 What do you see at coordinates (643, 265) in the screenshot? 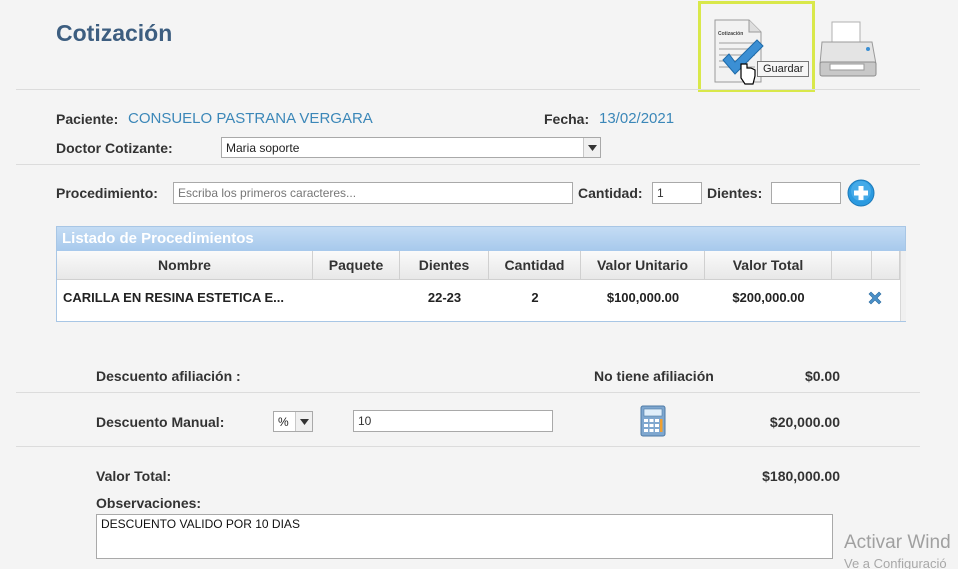
I see `col-valor-unitario: Valor Unitario` at bounding box center [643, 265].